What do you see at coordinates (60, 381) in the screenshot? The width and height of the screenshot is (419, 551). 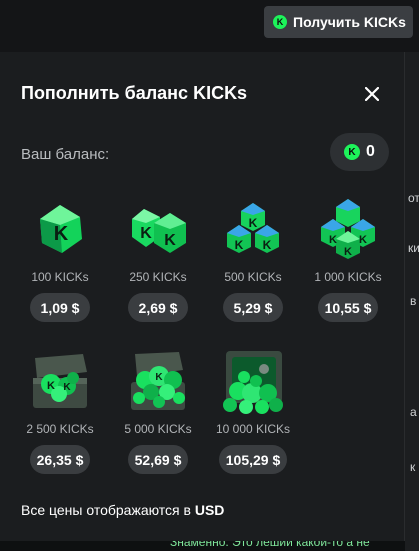 I see `treasure-chest-small-icon: K K` at bounding box center [60, 381].